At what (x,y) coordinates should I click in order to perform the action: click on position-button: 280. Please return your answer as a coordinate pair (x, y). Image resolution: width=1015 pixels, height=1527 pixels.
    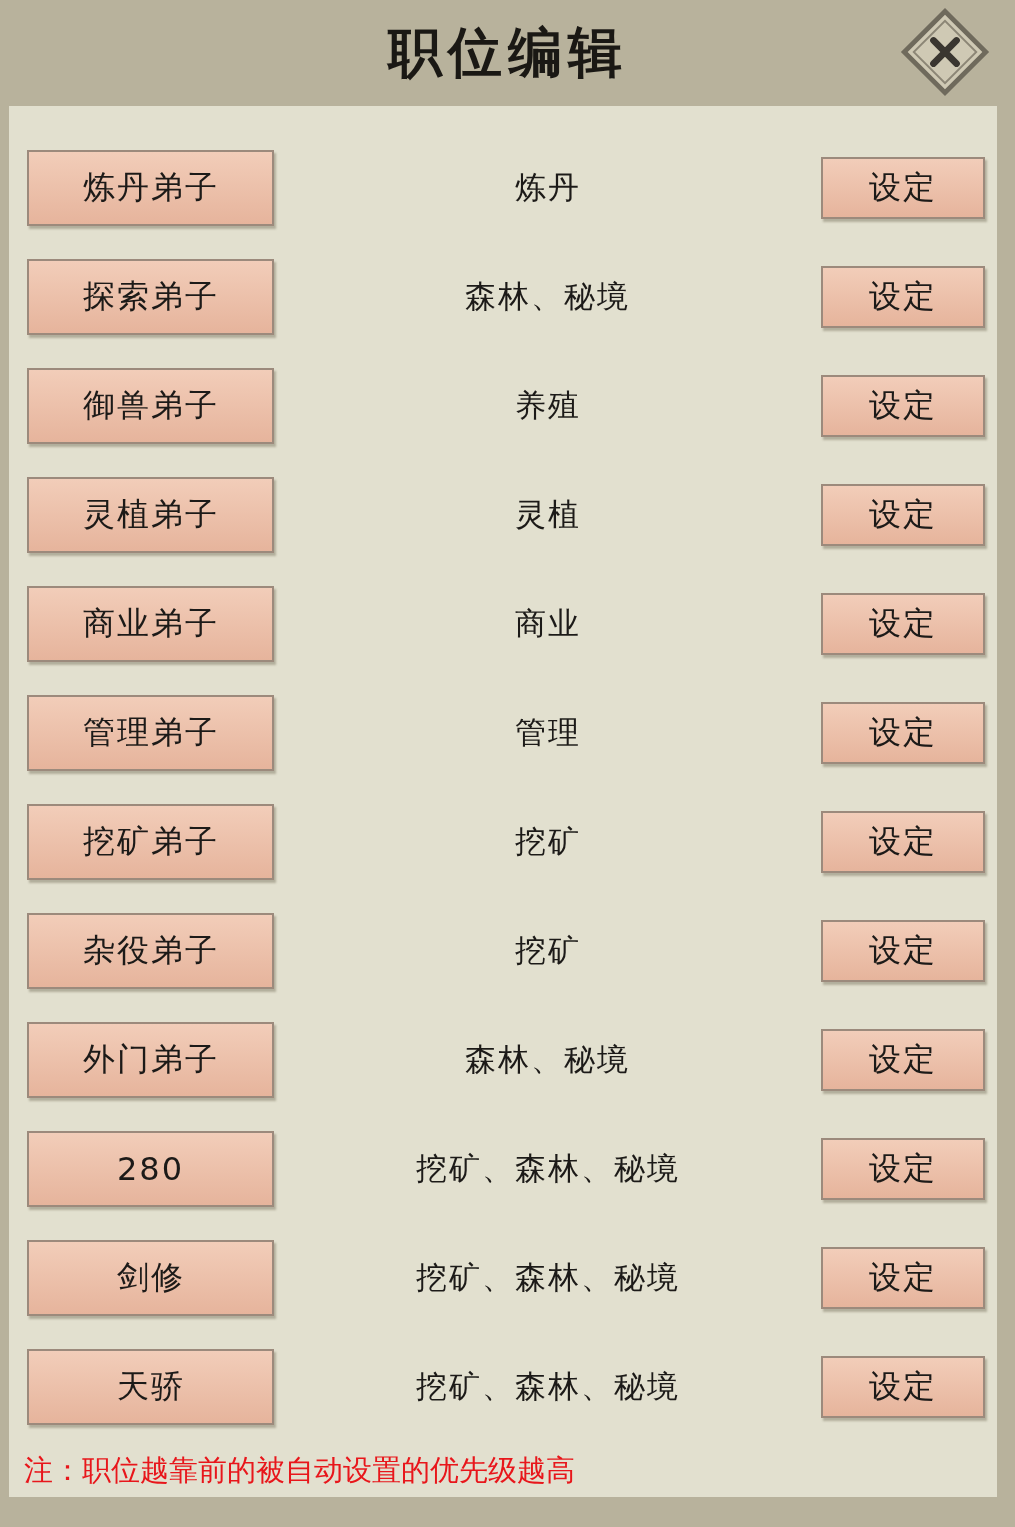
    Looking at the image, I should click on (150, 1168).